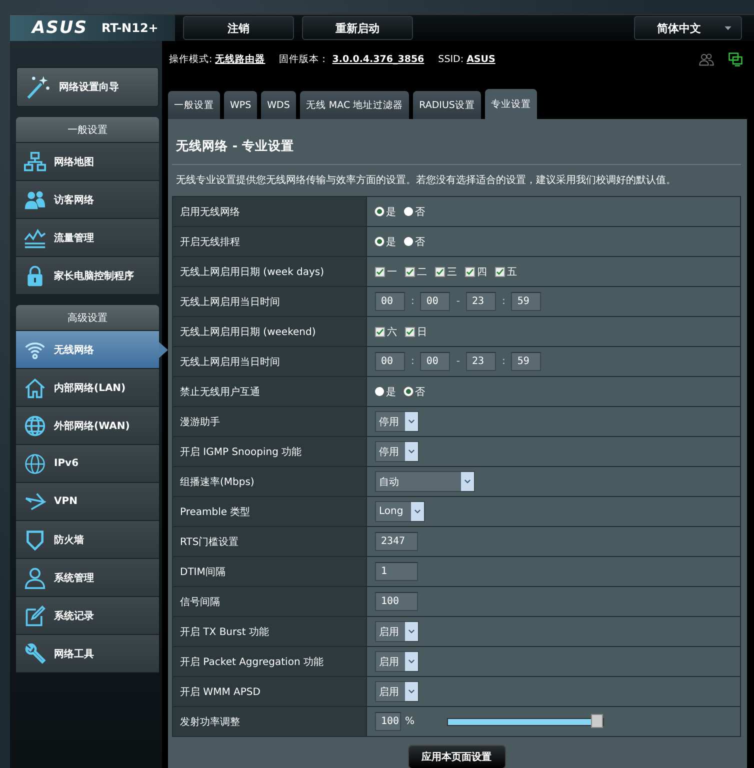 The image size is (754, 768). I want to click on info-link: 3.0.0.4.376_3856, so click(378, 59).